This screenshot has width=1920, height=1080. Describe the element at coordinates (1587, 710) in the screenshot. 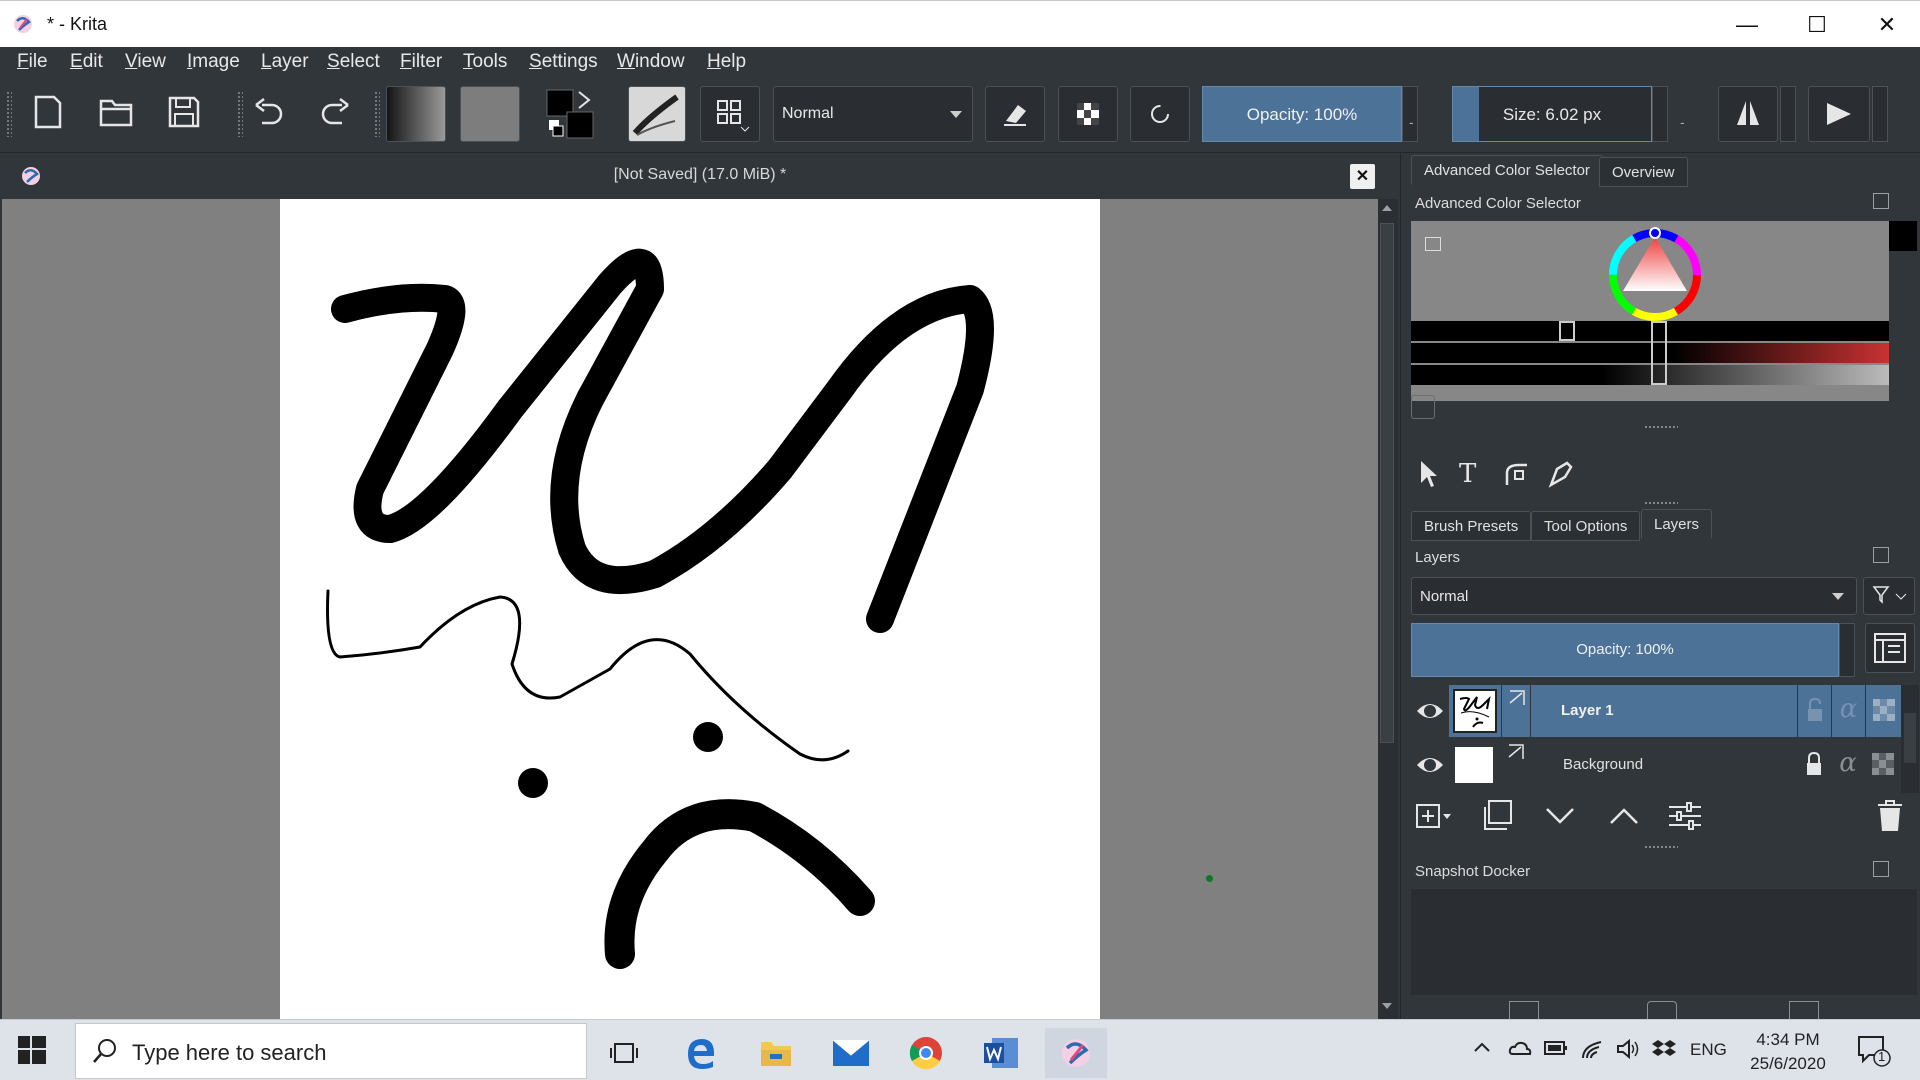

I see `layer-name: Layer 1` at that location.